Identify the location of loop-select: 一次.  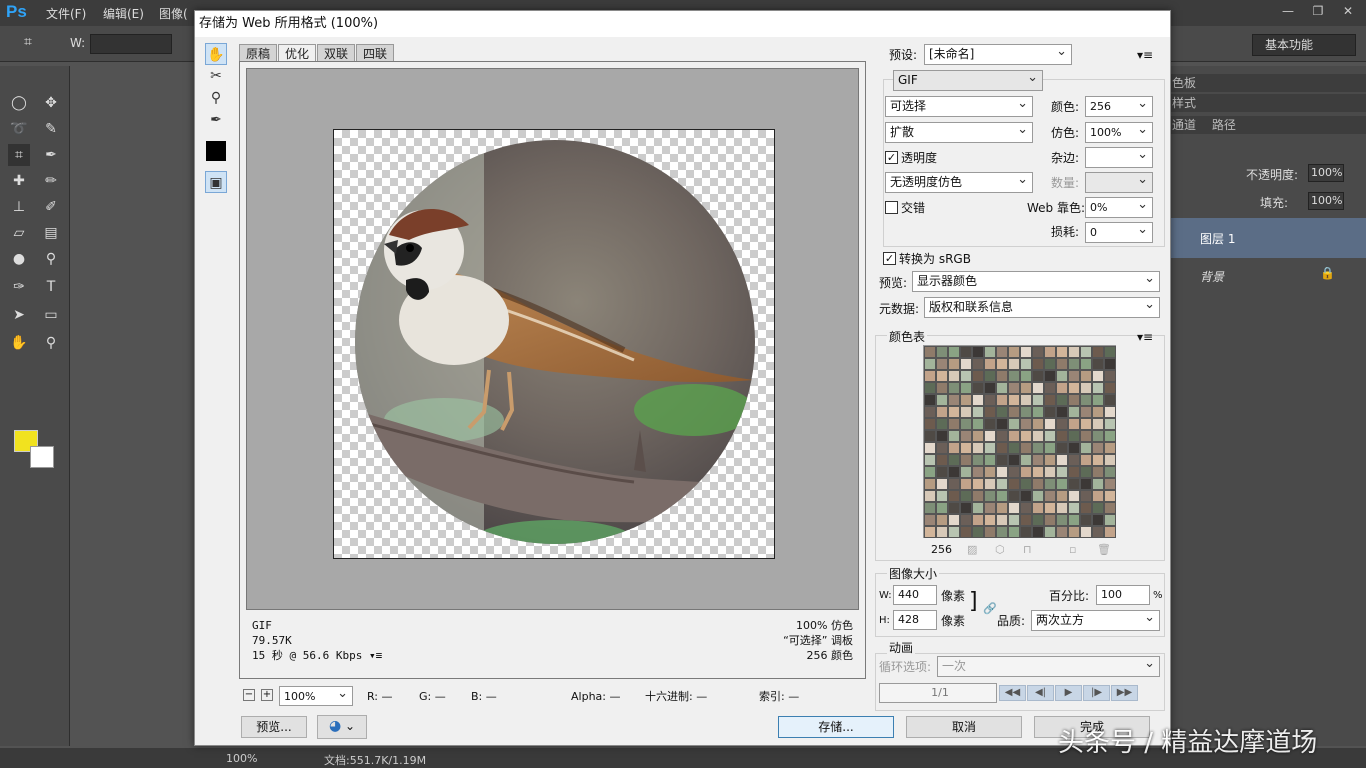
(1048, 665).